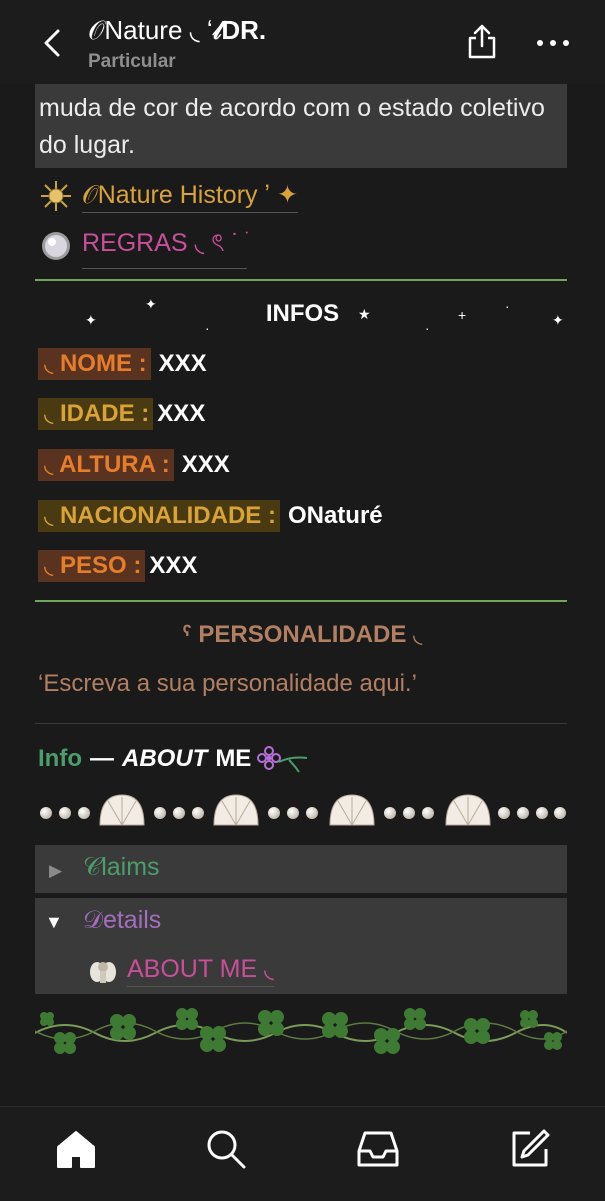 The width and height of the screenshot is (605, 1201). I want to click on infos-title: INFOS, so click(302, 313).